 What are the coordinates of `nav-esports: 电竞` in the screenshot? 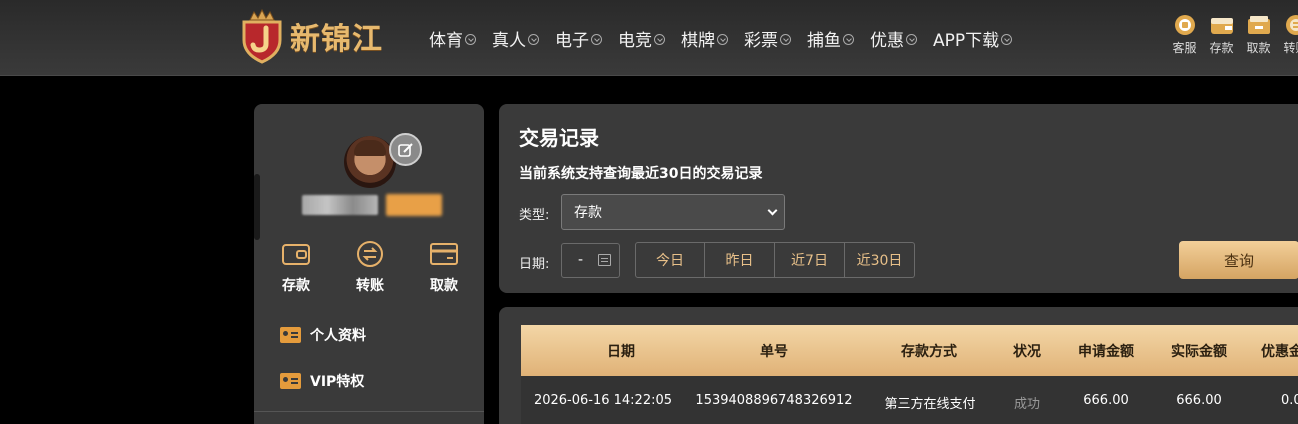 It's located at (641, 38).